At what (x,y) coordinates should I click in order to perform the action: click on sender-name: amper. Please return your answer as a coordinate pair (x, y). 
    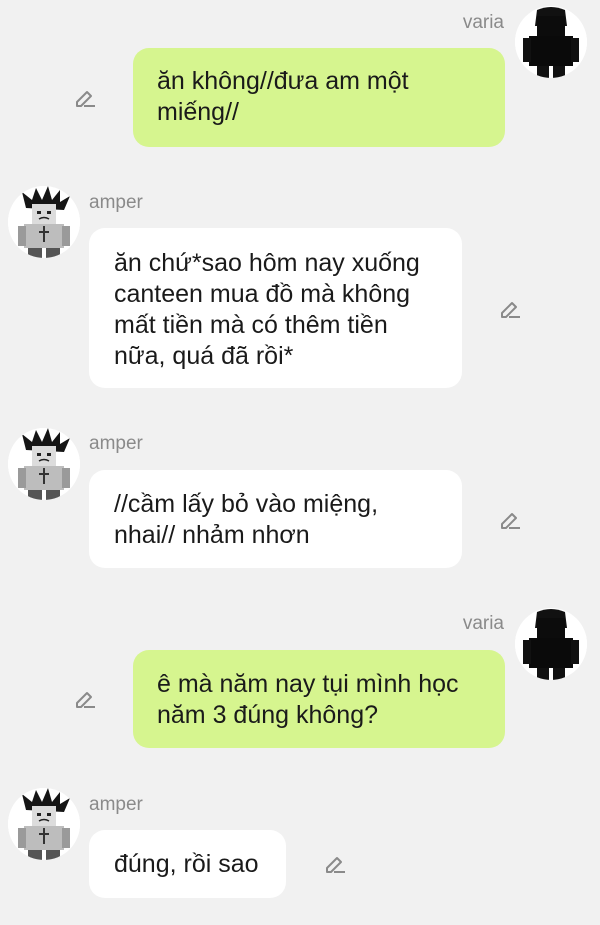
    Looking at the image, I should click on (116, 804).